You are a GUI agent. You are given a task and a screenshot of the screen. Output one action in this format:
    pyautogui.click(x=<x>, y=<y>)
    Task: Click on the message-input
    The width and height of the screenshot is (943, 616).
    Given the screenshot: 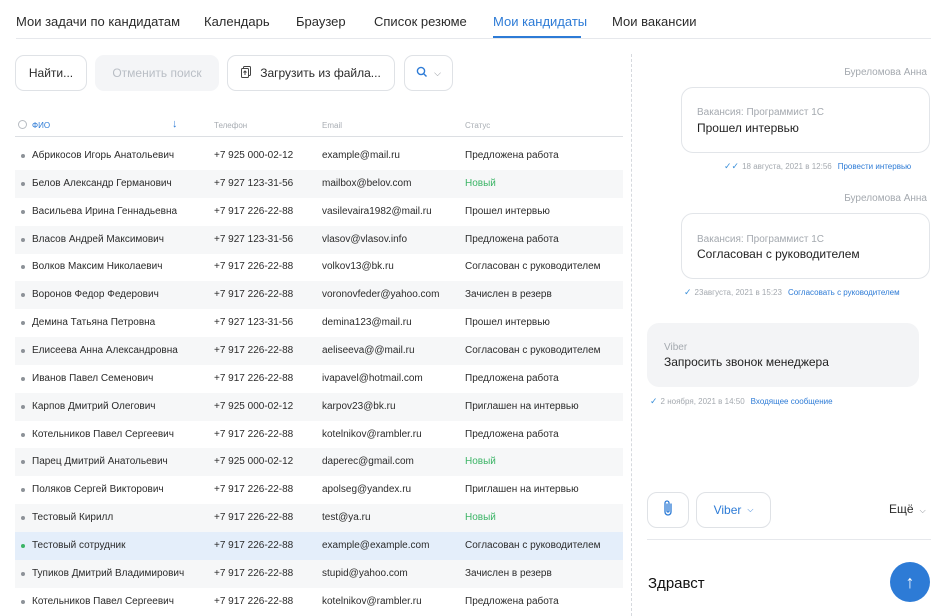 What is the action you would take?
    pyautogui.click(x=763, y=583)
    